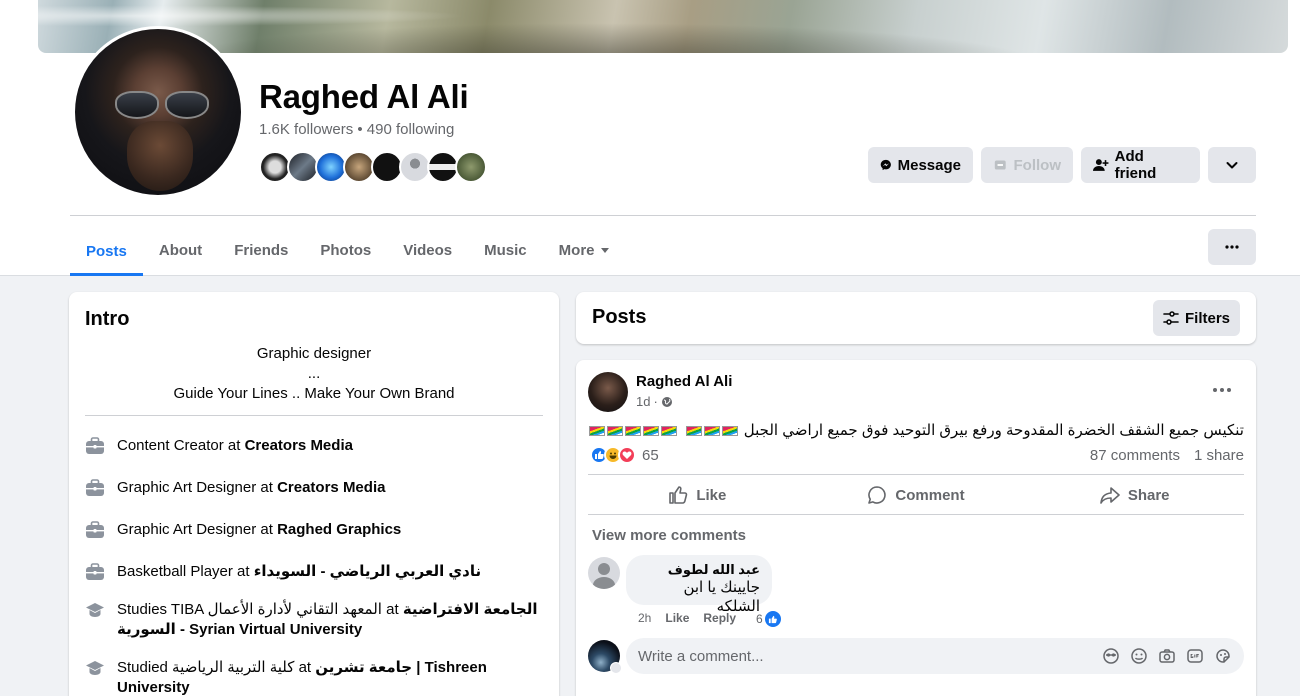 Image resolution: width=1300 pixels, height=696 pixels. I want to click on tab-label: Photos, so click(346, 250).